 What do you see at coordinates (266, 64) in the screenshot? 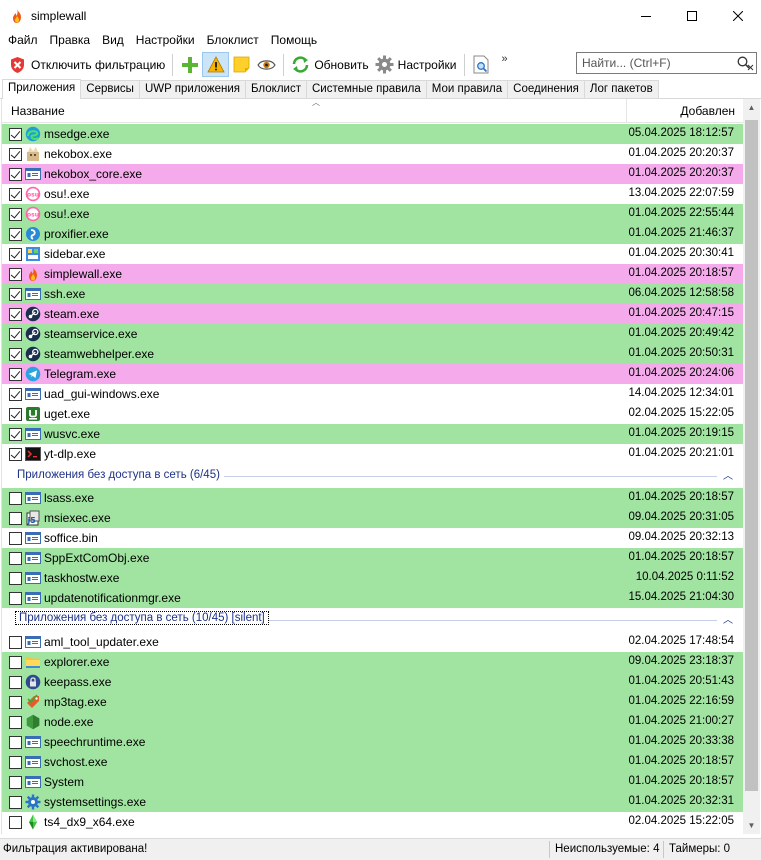
I see `view-button` at bounding box center [266, 64].